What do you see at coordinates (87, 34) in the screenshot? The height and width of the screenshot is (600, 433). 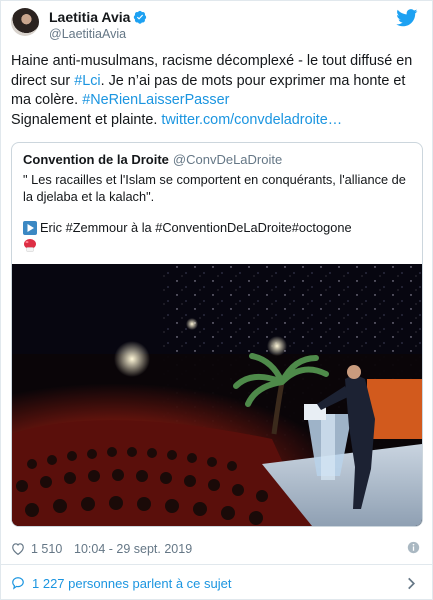 I see `author-handle: @LaetitiaAvia` at bounding box center [87, 34].